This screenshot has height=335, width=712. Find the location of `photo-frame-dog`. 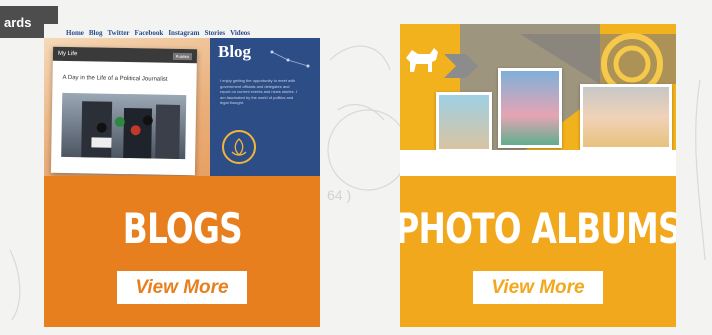

photo-frame-dog is located at coordinates (464, 122).